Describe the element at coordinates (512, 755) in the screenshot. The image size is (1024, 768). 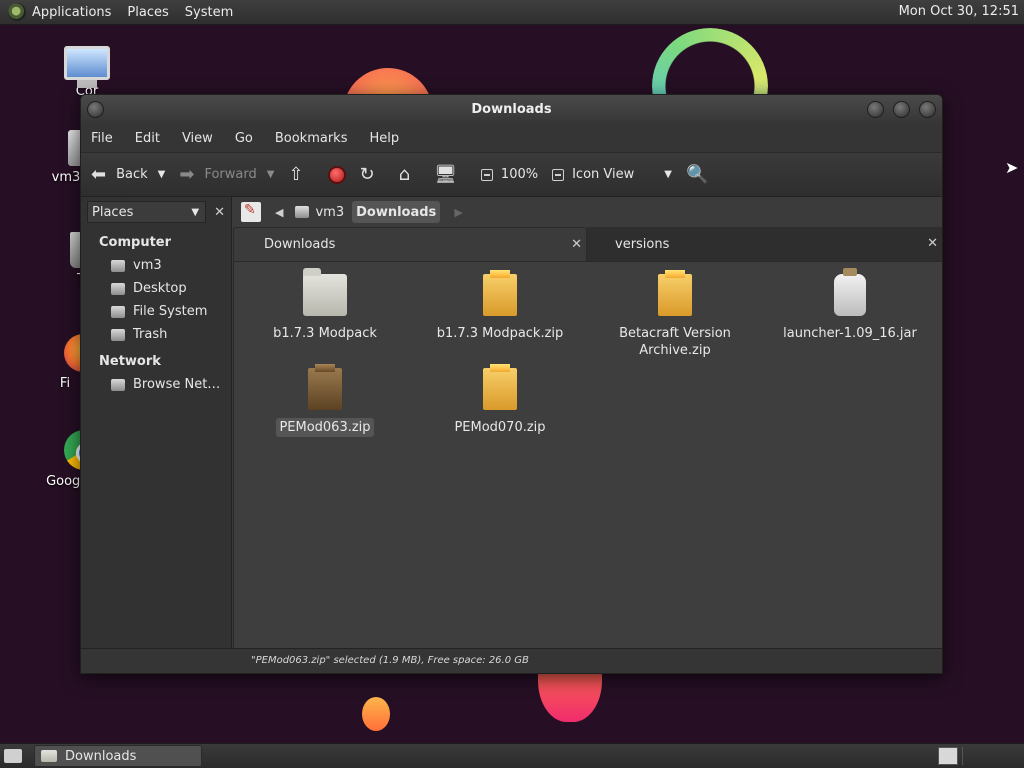
I see `bottom-panel: Downloads` at that location.